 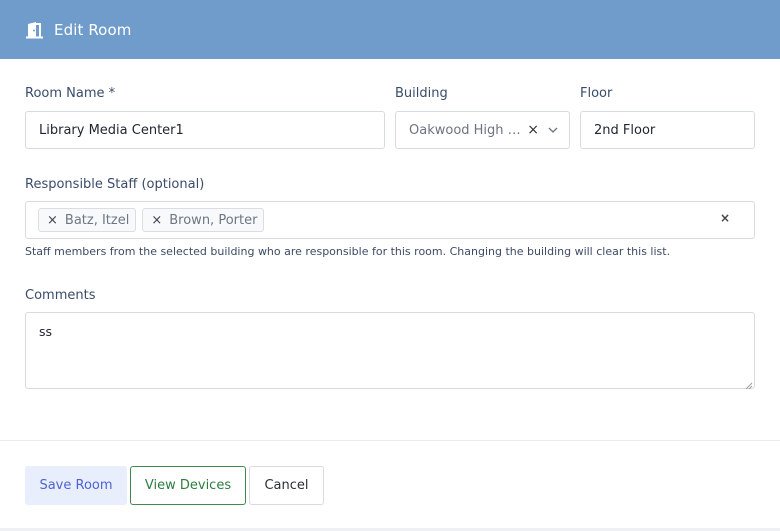 I want to click on building-clear-icon: ×, so click(x=533, y=130).